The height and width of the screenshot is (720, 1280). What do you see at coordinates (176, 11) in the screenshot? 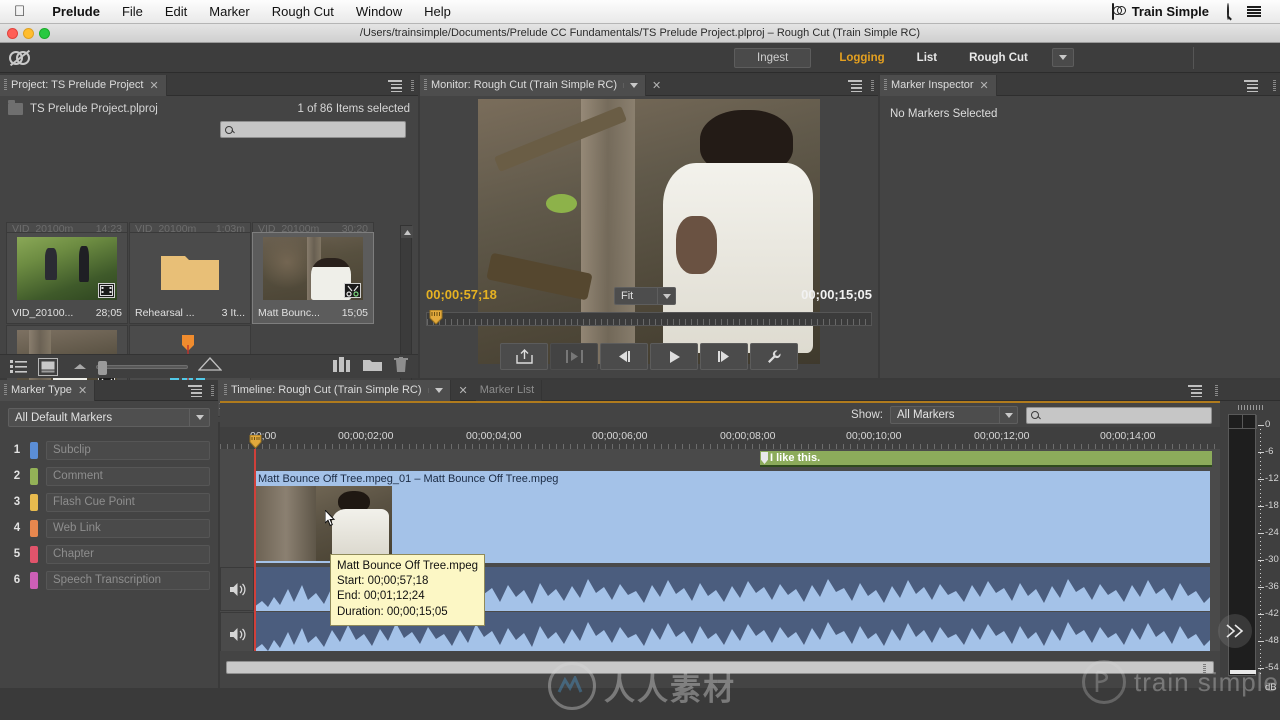
I see `menu-item-edit: Edit` at bounding box center [176, 11].